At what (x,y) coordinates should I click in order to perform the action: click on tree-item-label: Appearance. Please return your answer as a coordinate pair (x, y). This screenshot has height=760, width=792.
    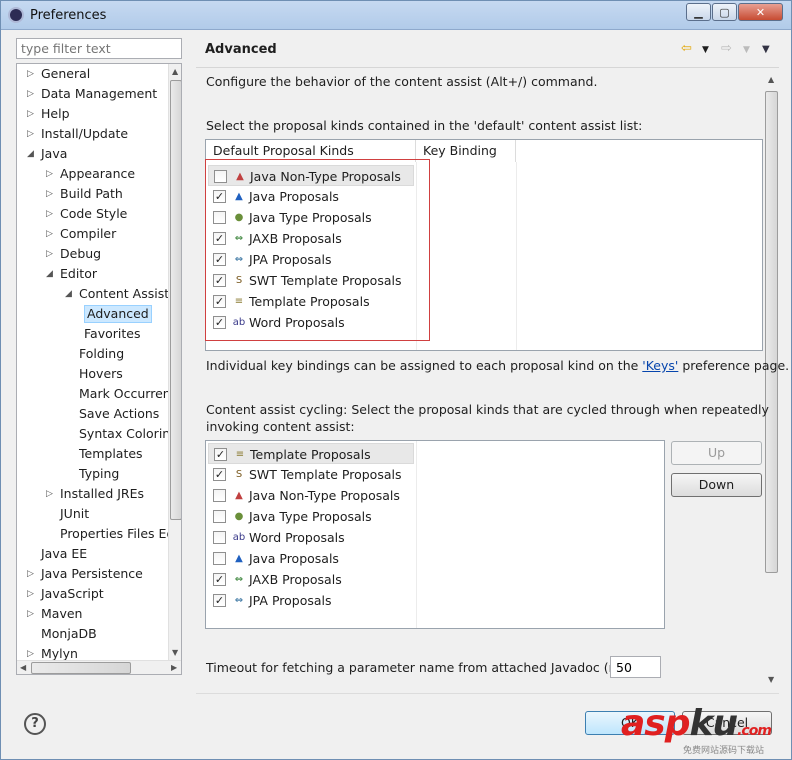
    Looking at the image, I should click on (98, 173).